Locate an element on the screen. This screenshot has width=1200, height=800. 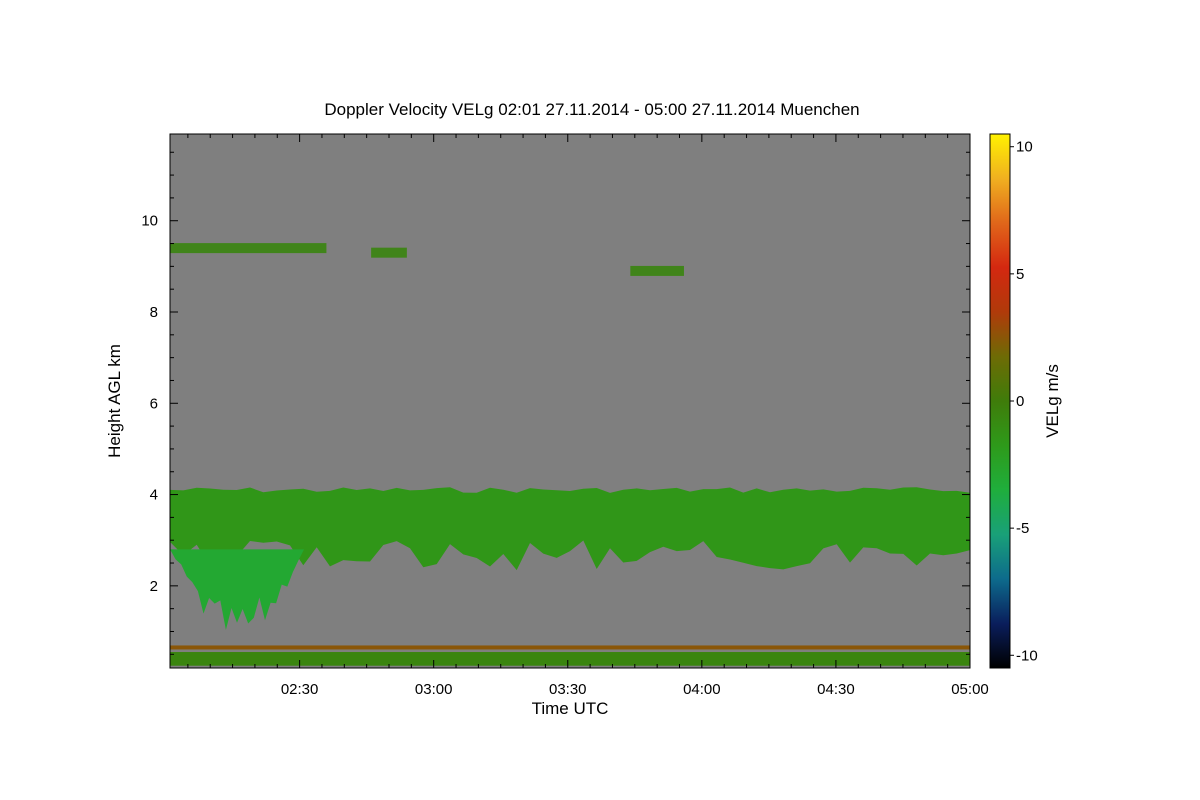
colorbar-tick-label: -10 is located at coordinates (1027, 655).